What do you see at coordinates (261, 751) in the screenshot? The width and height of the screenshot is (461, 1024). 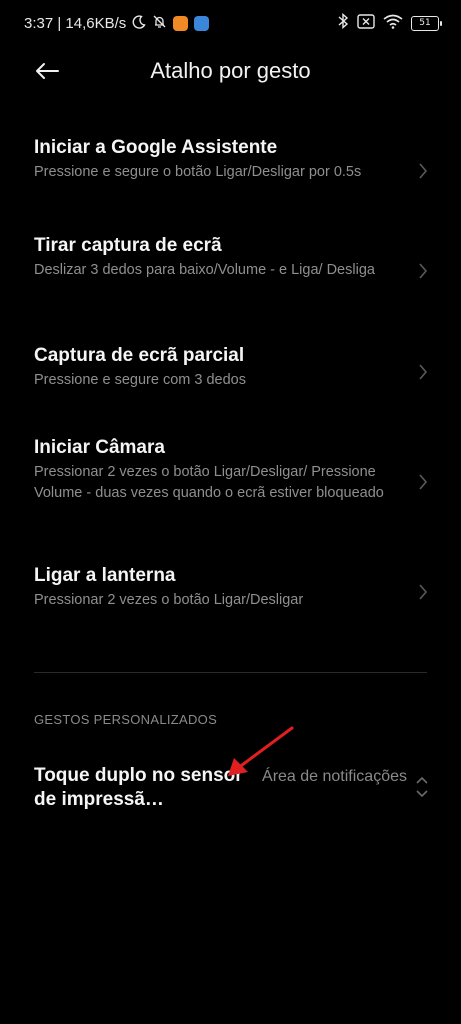 I see `annotation-arrow-icon` at bounding box center [261, 751].